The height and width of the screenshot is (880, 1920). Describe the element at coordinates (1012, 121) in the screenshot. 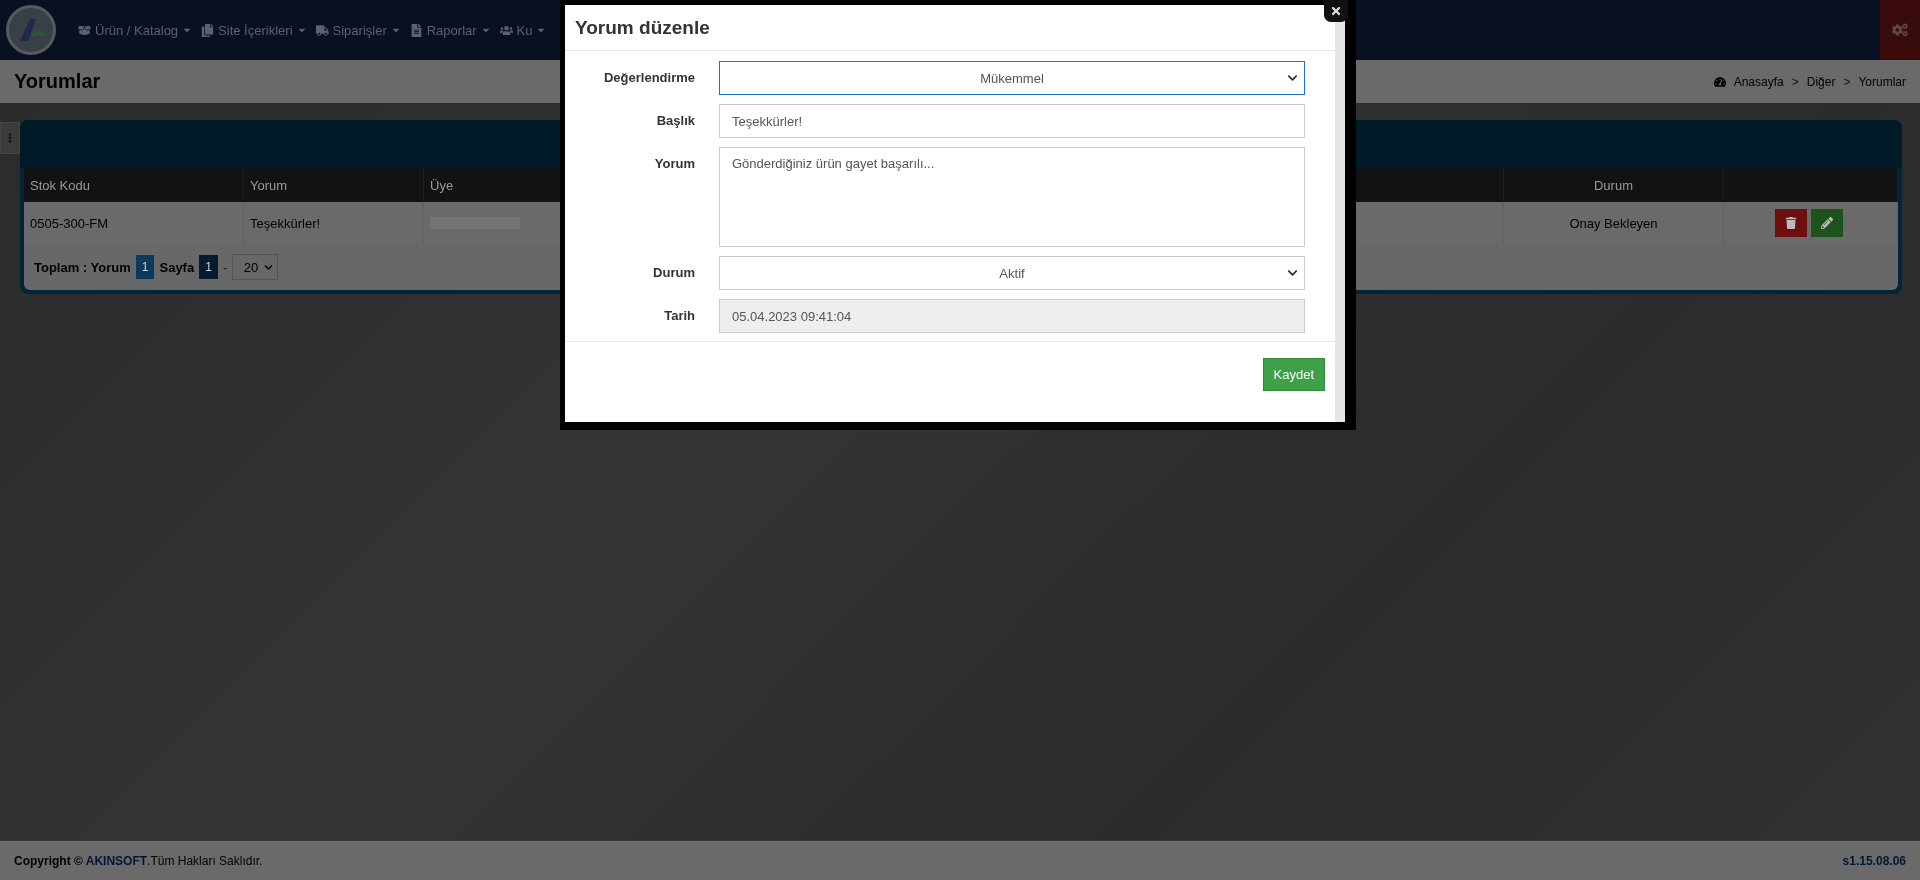

I see `input-field: Teşekkürler!` at that location.